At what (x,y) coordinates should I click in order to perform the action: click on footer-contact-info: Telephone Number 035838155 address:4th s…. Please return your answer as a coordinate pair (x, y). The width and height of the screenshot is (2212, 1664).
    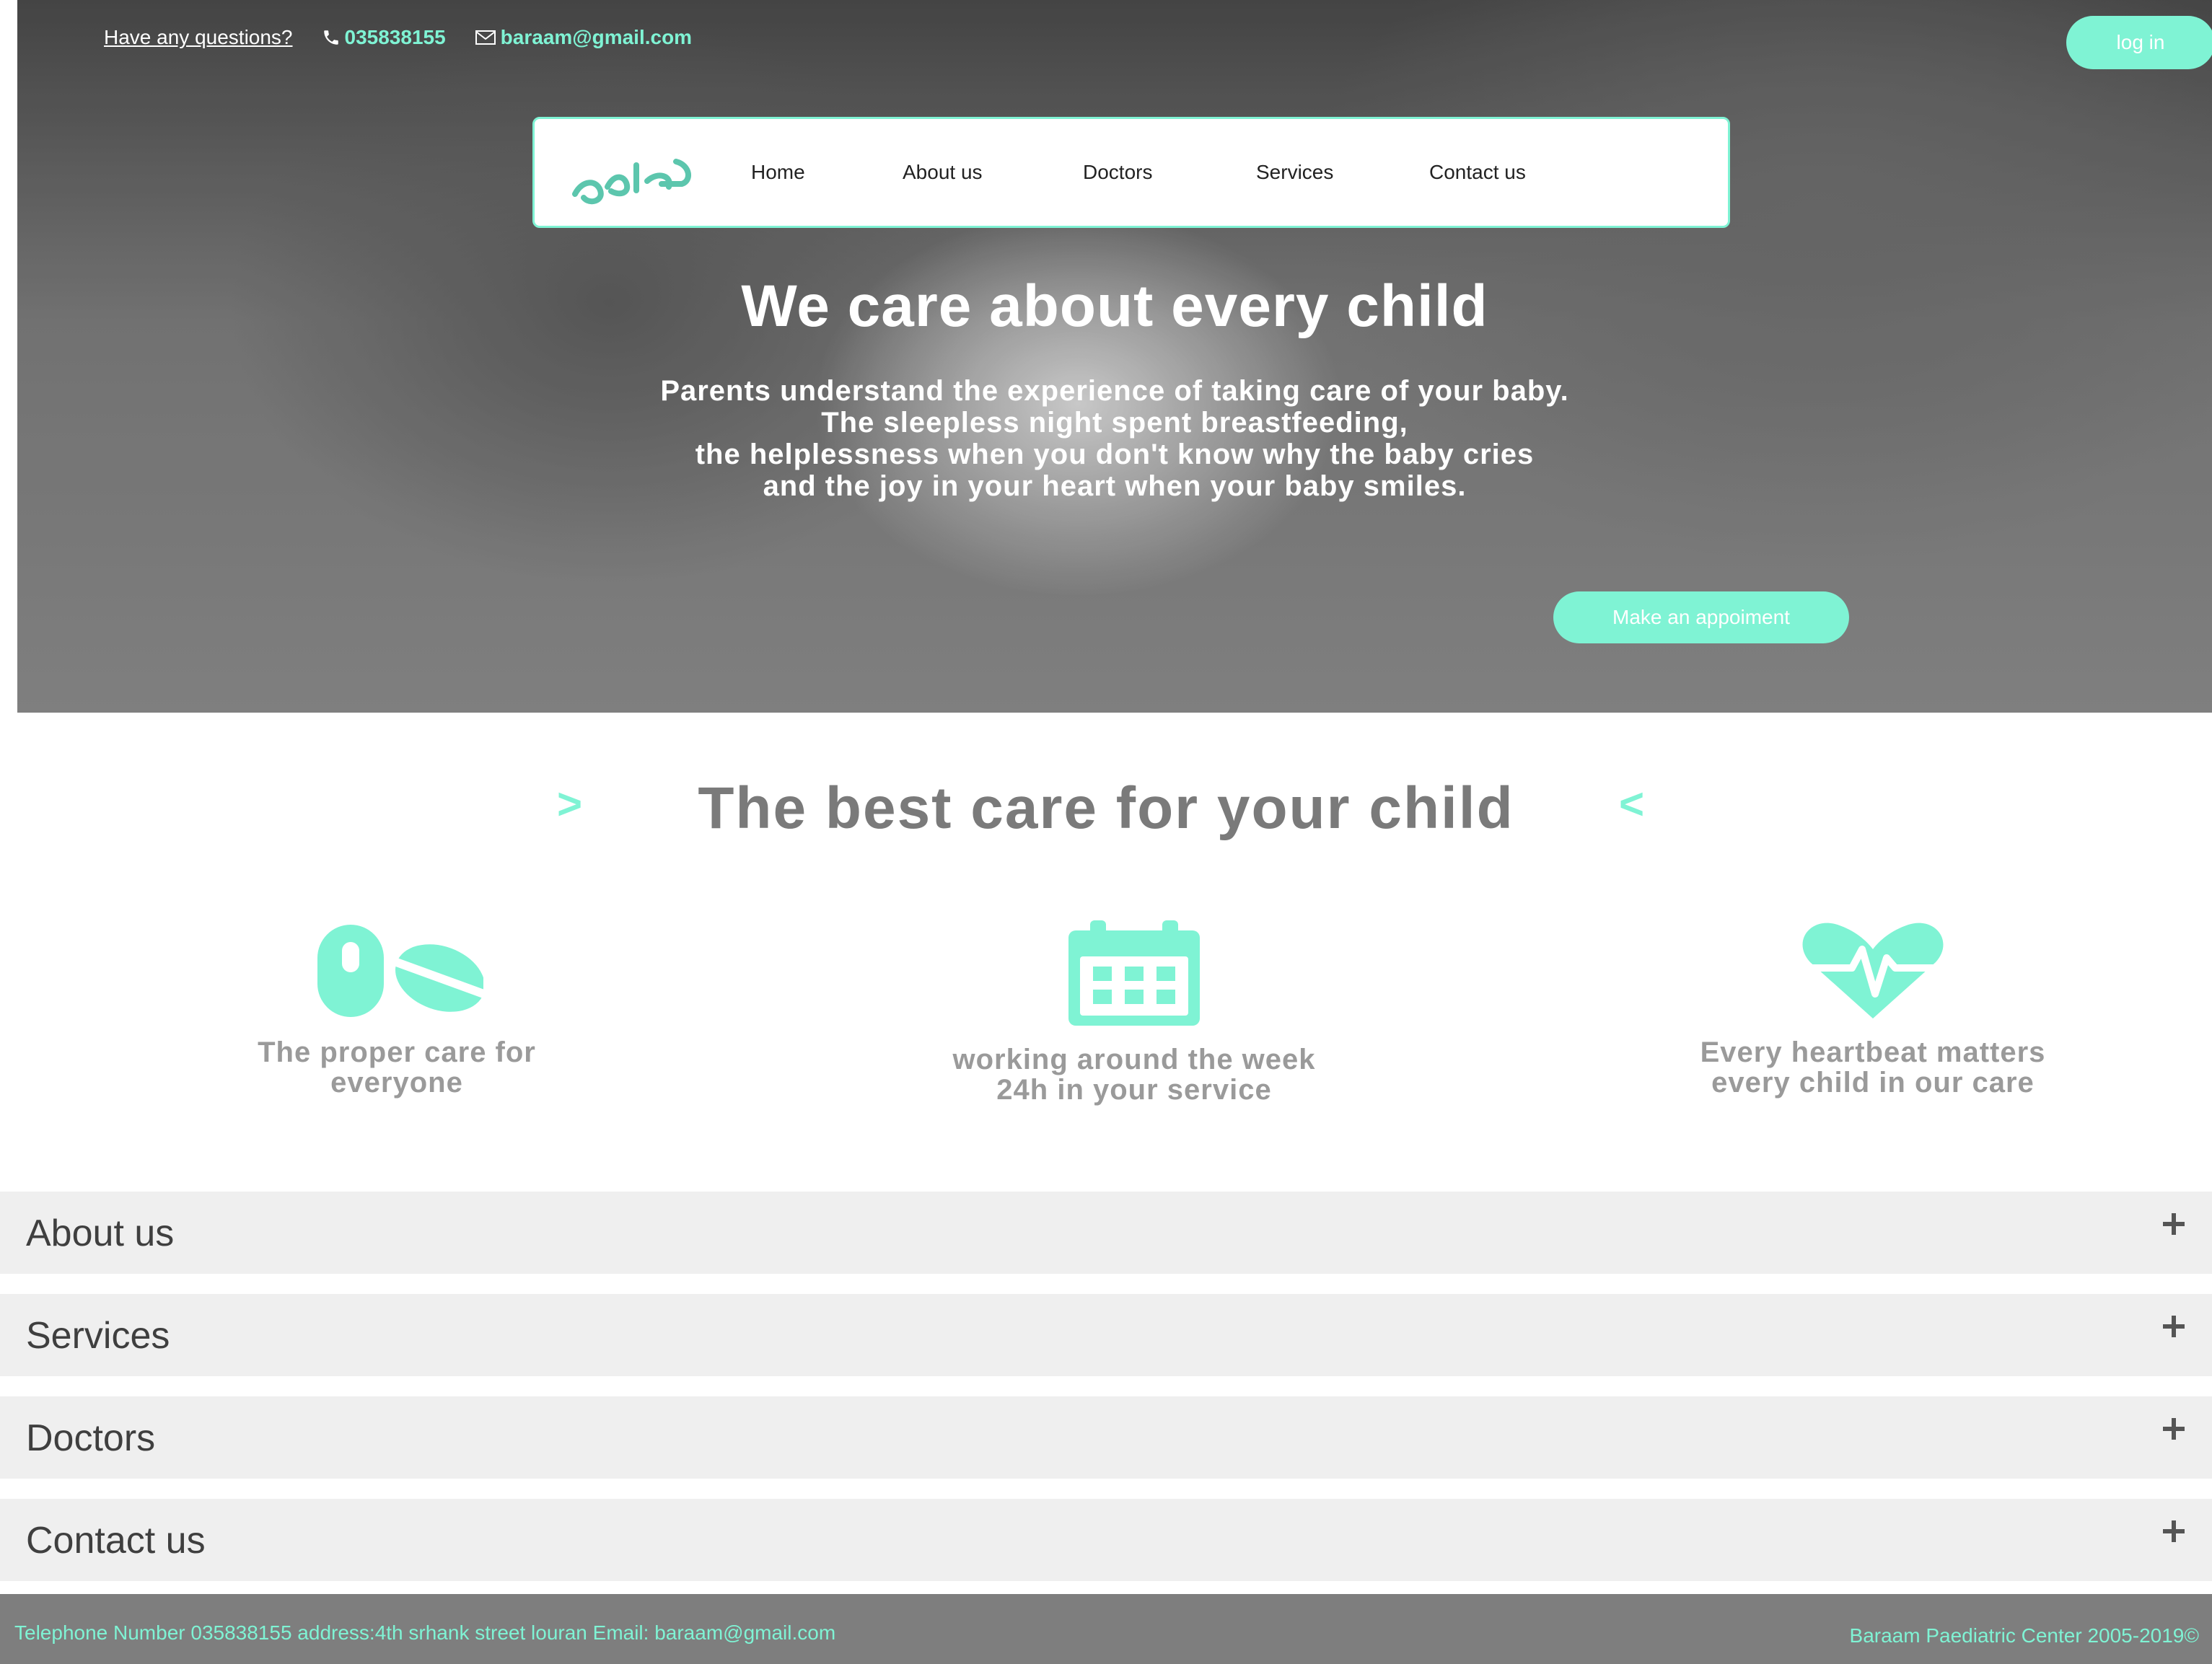
    Looking at the image, I should click on (425, 1632).